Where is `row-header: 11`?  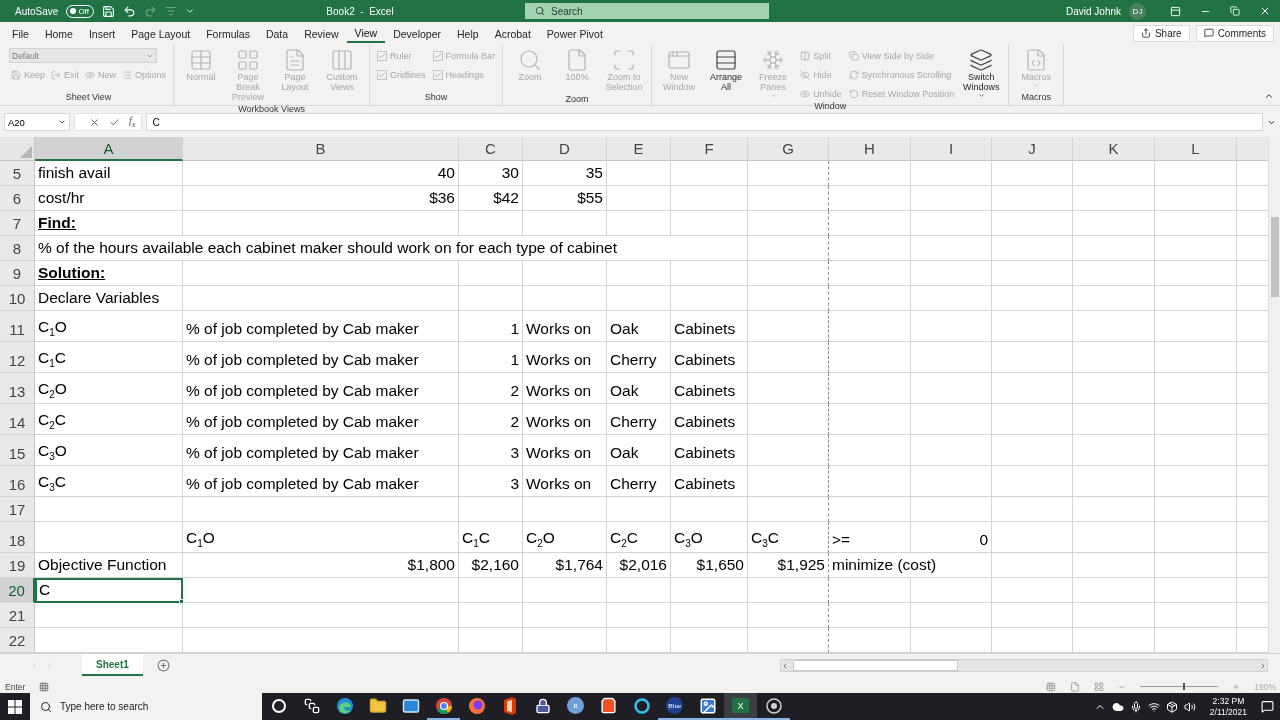
row-header: 11 is located at coordinates (17, 326).